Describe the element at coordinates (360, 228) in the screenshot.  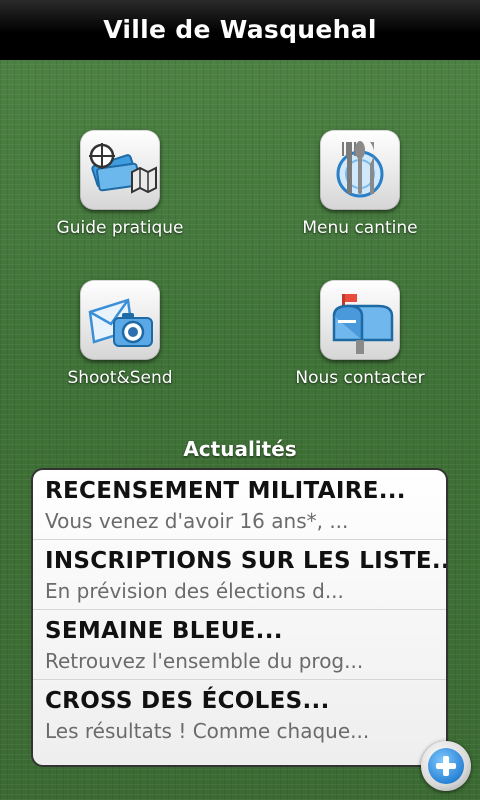
I see `menu-cantine-label: Menu cantine` at that location.